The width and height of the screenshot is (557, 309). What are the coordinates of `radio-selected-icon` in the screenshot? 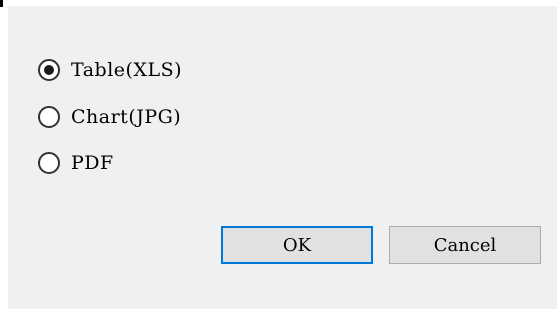 It's located at (49, 70).